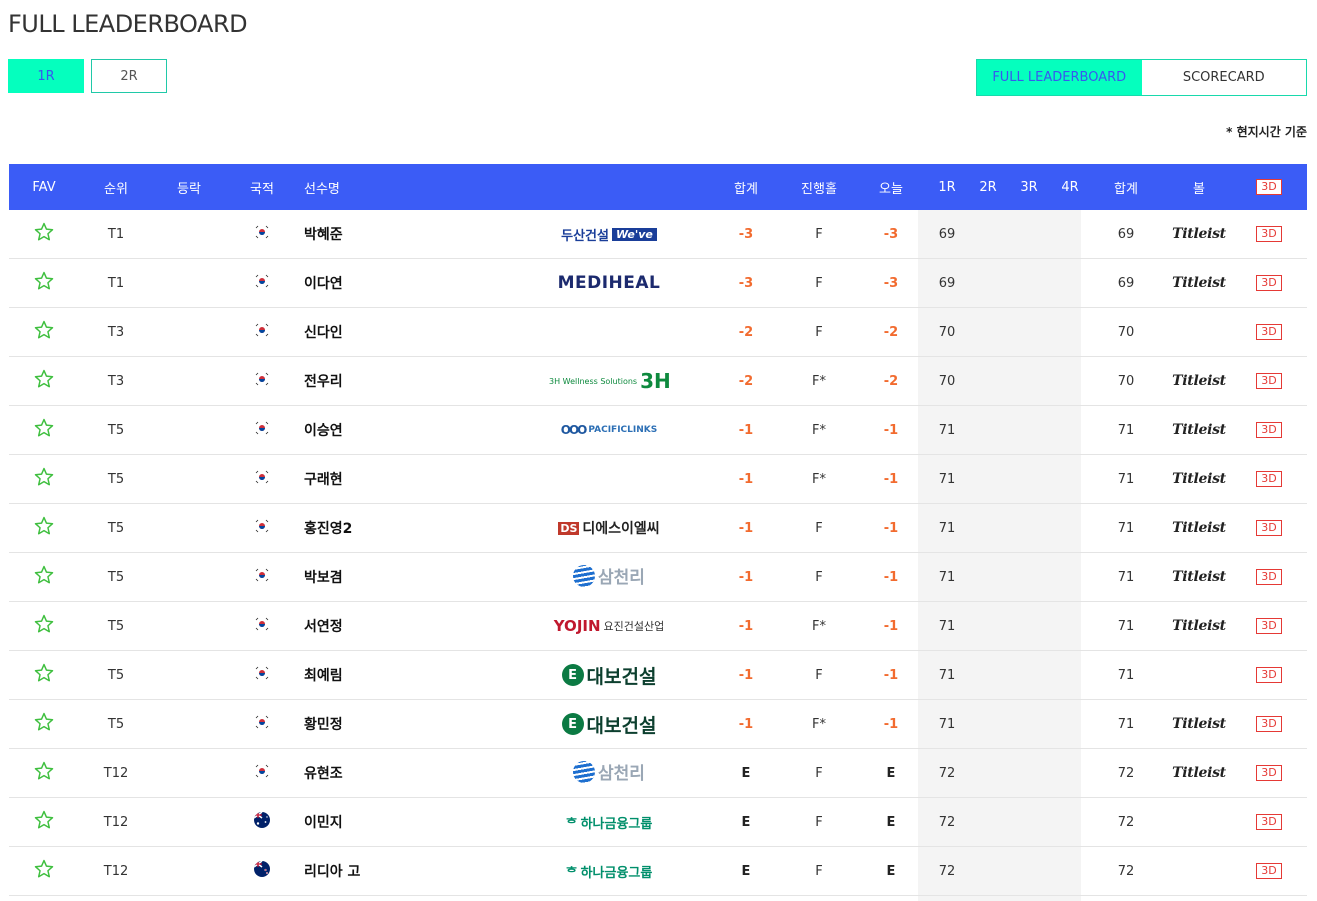 This screenshot has height=901, width=1317. What do you see at coordinates (1059, 77) in the screenshot?
I see `tab-full-leaderboard: FULL LEADERBOARD` at bounding box center [1059, 77].